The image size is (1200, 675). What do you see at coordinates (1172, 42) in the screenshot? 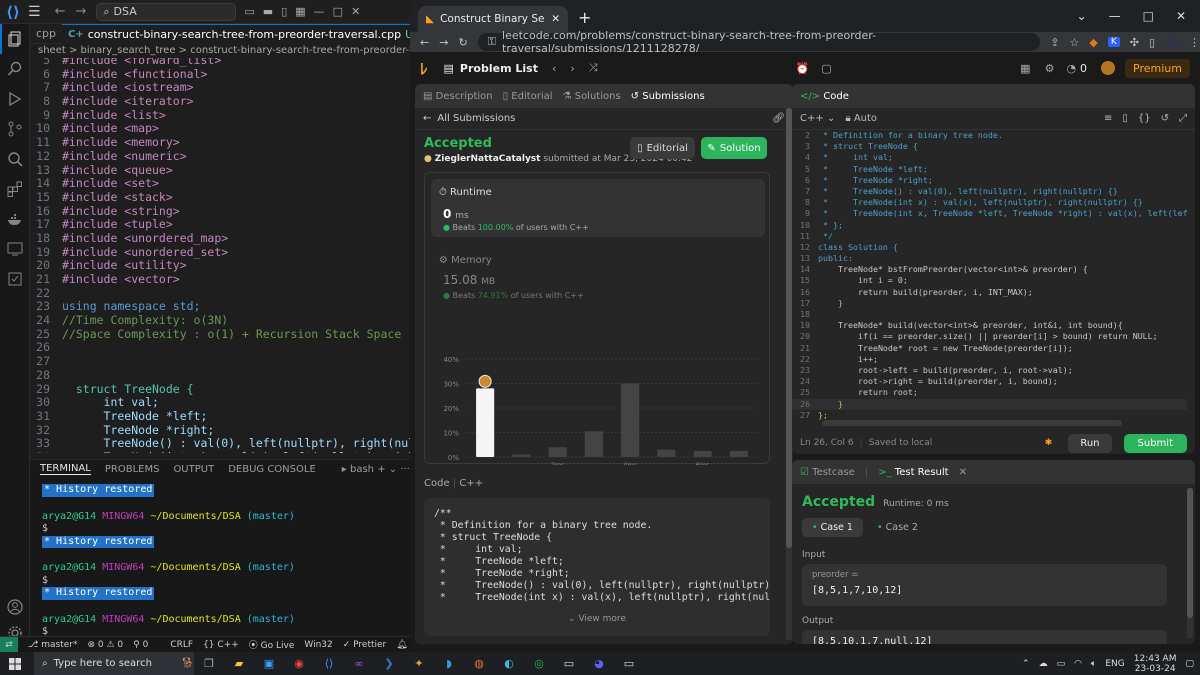
I see `profile-avatar` at bounding box center [1172, 42].